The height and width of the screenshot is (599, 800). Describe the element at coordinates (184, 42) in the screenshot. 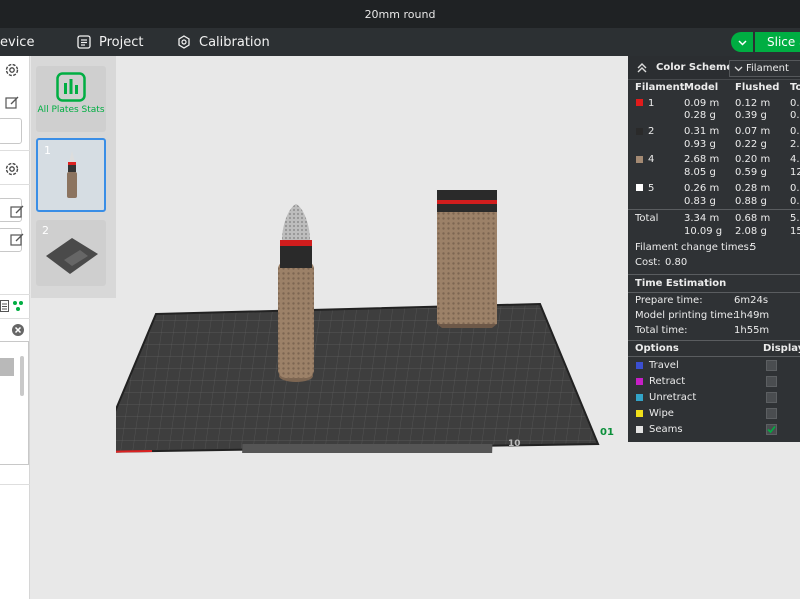

I see `calibration-gear-icon` at that location.